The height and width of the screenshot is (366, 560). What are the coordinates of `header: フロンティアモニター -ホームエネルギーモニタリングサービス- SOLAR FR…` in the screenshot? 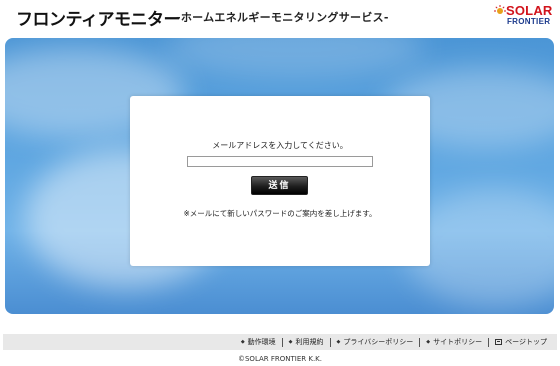 It's located at (280, 17).